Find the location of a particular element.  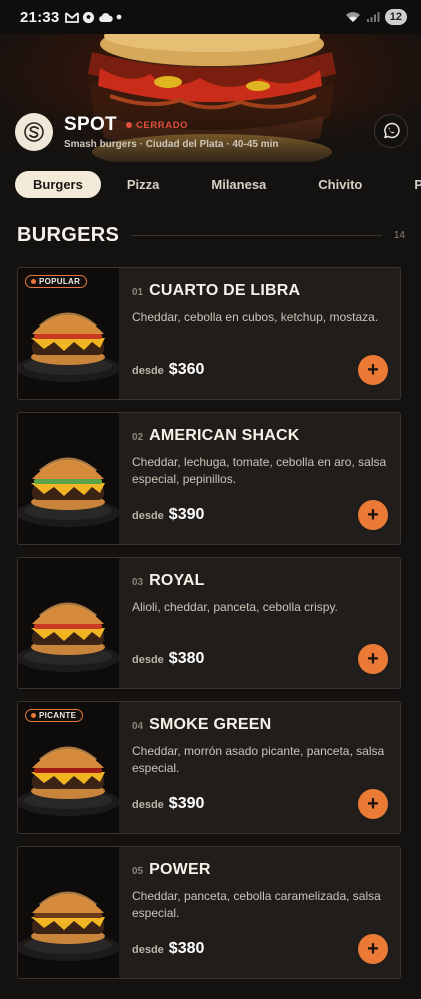

badge-label: POPULAR is located at coordinates (60, 281).